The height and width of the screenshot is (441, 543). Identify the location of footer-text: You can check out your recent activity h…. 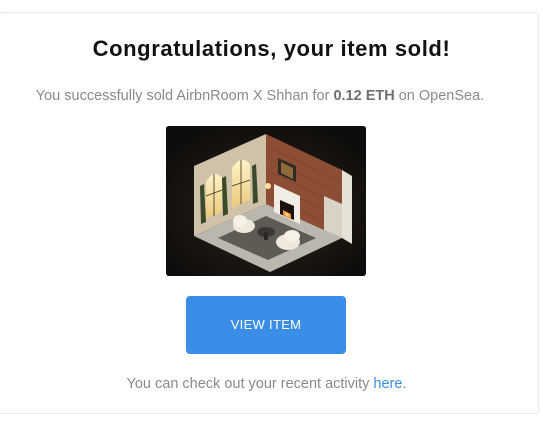
(266, 384).